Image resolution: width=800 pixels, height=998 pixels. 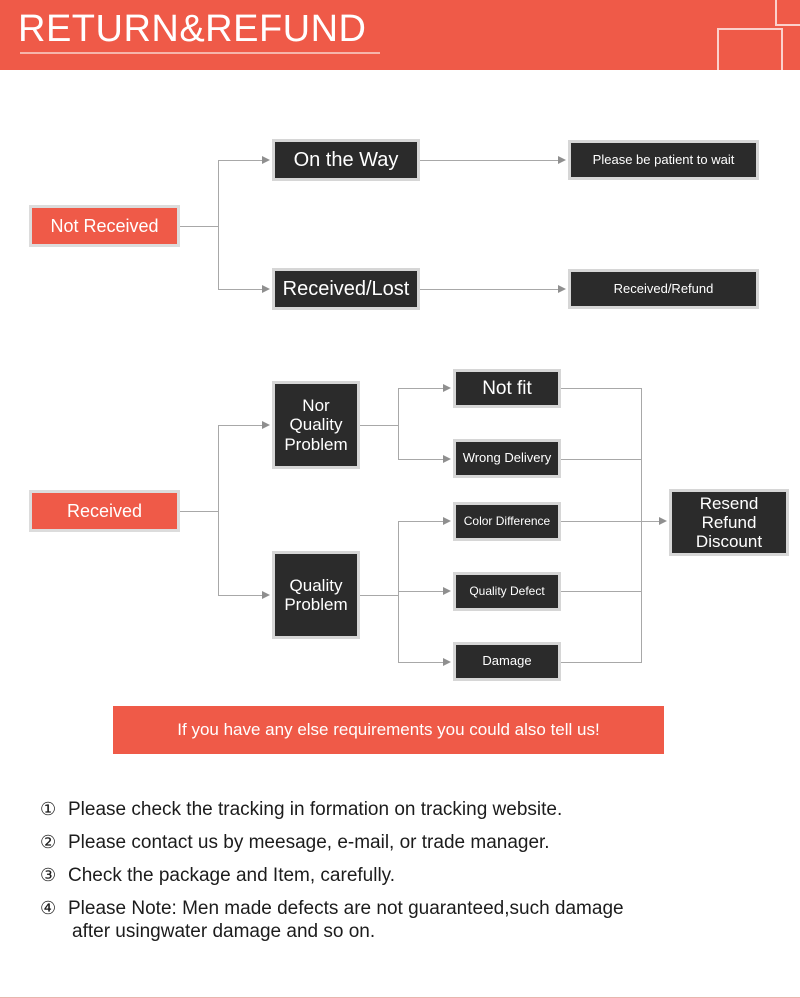 I want to click on connector-quality-stem, so click(x=379, y=595).